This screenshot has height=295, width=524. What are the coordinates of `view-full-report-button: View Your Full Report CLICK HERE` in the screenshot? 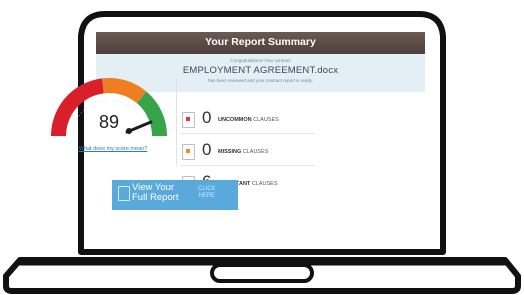 It's located at (175, 195).